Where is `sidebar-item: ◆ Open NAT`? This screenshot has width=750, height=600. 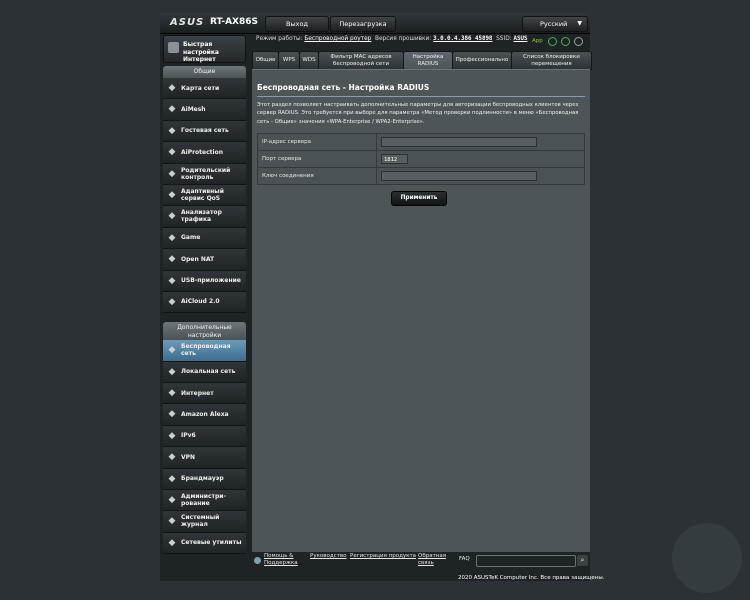
sidebar-item: ◆ Open NAT is located at coordinates (204, 260).